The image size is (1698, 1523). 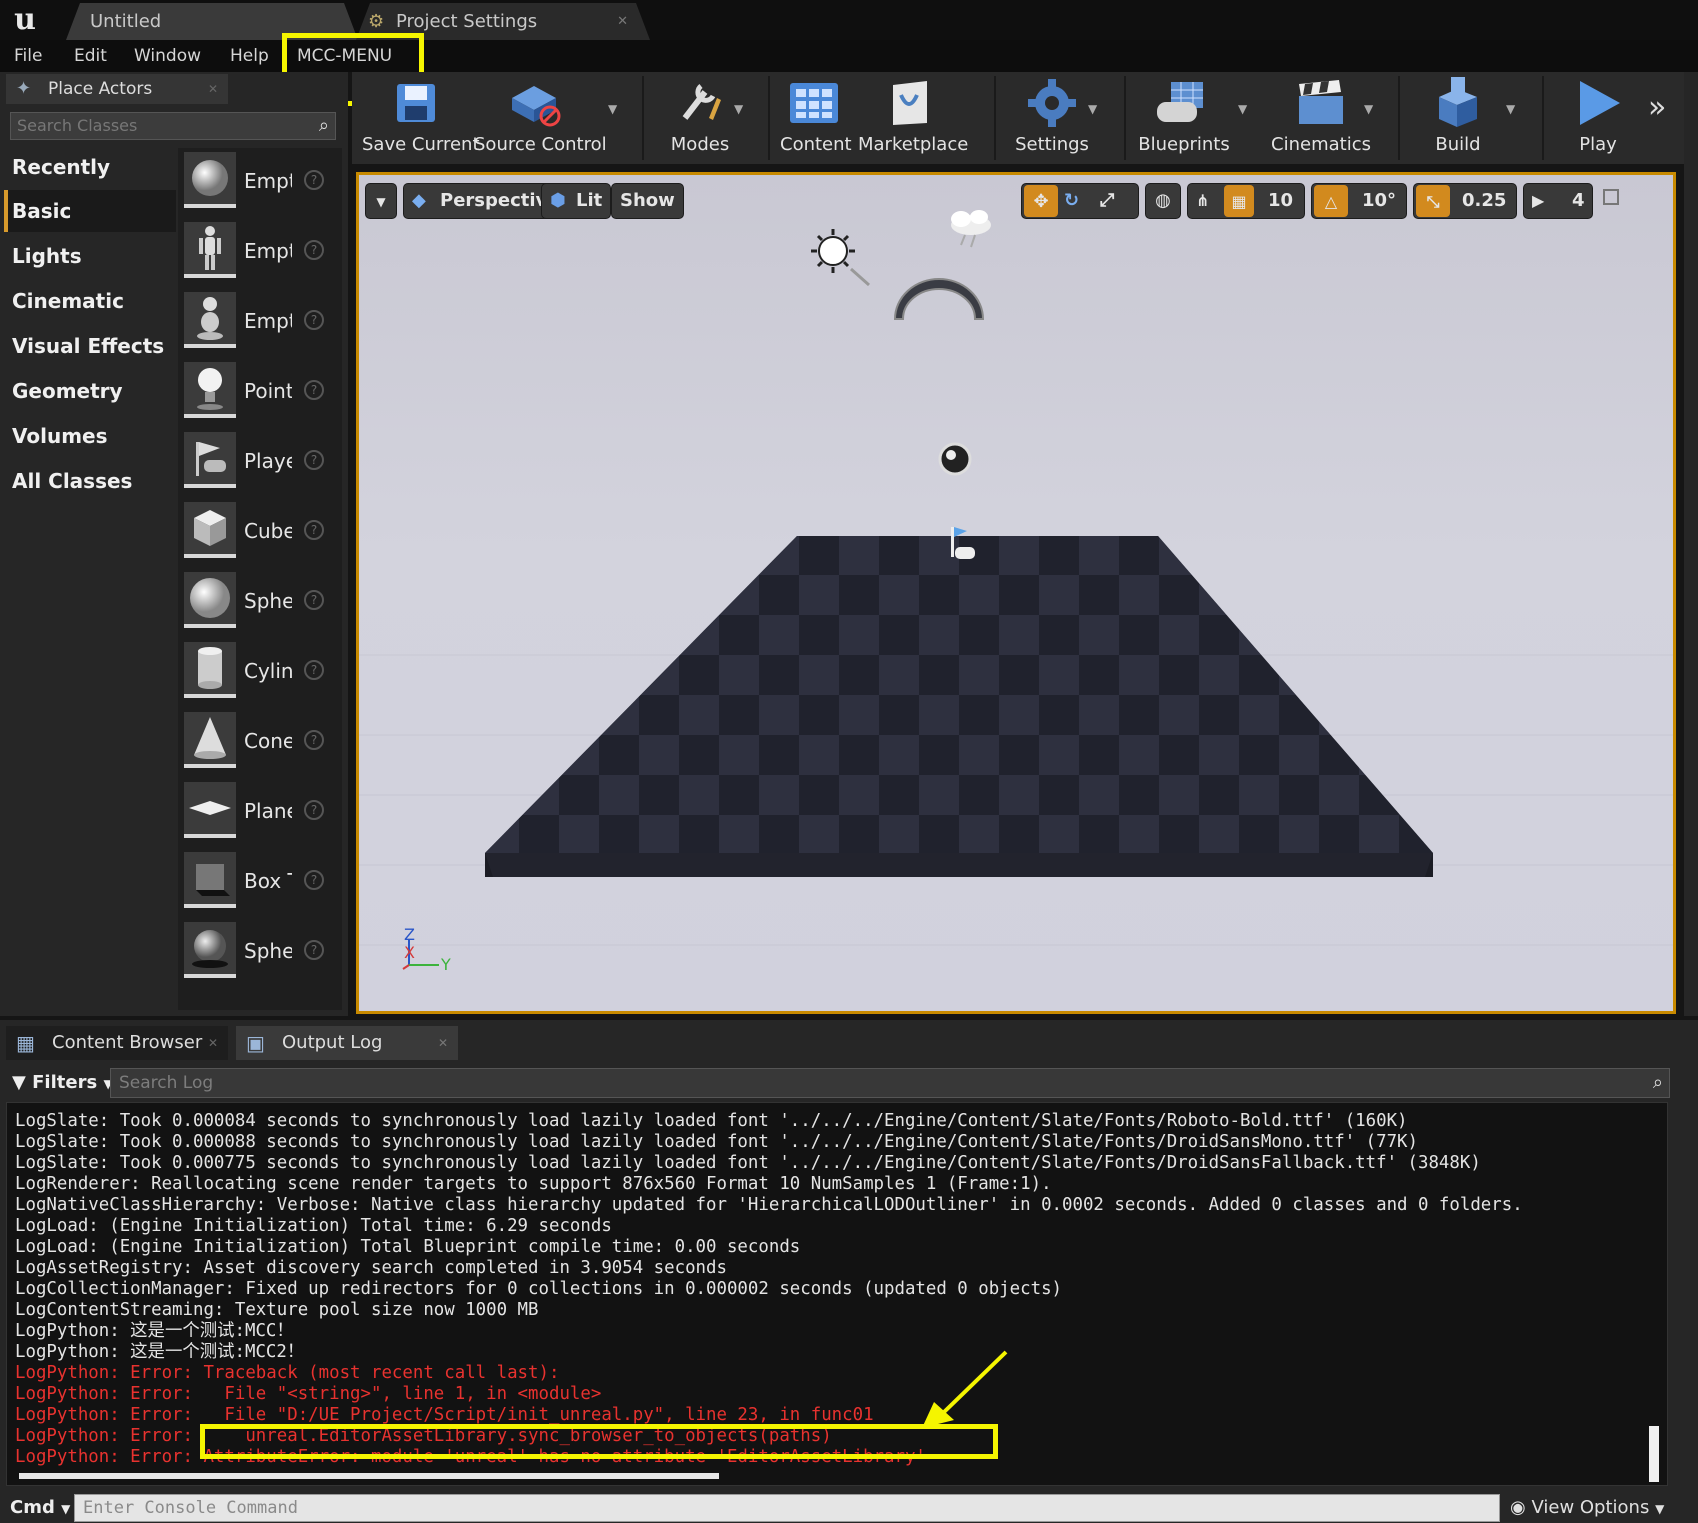 I want to click on actor-label: Box T, so click(x=268, y=881).